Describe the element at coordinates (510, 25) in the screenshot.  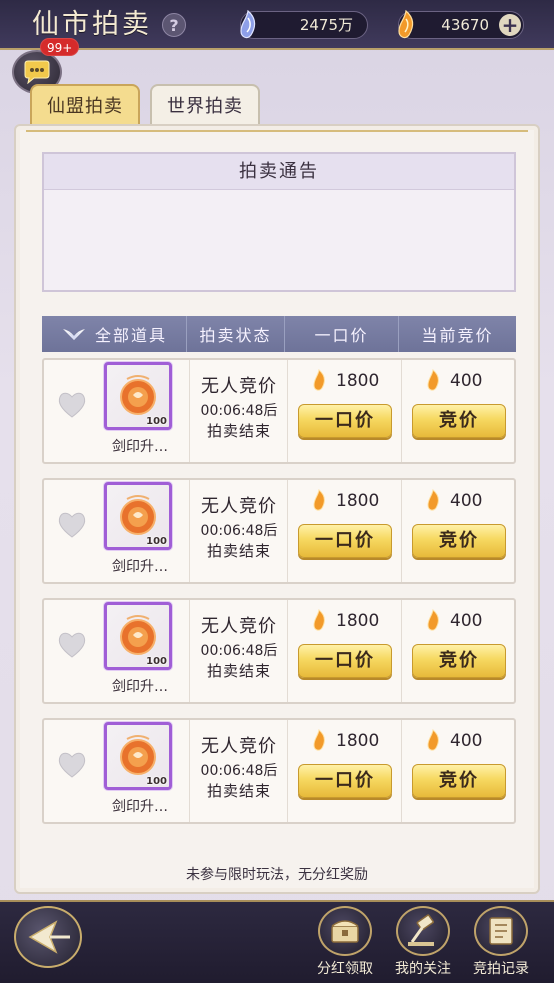
I see `recharge-plus-button: +` at that location.